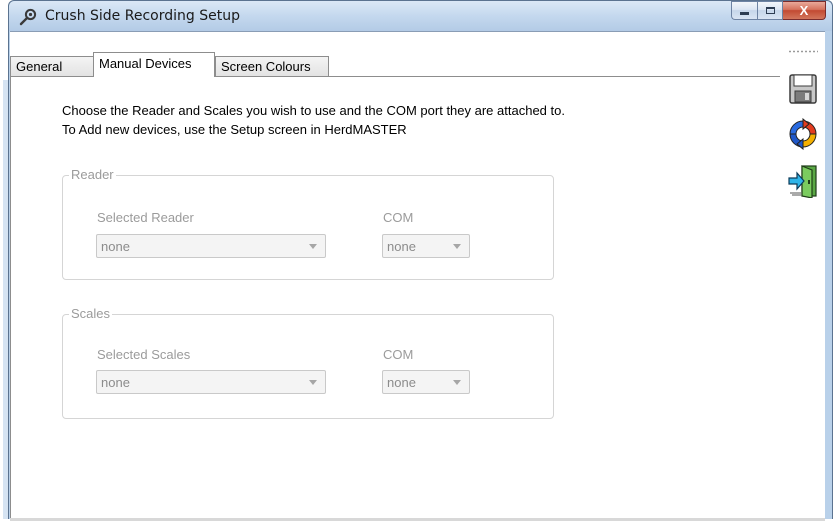 The image size is (833, 521). I want to click on window-shadow, so click(4, 299).